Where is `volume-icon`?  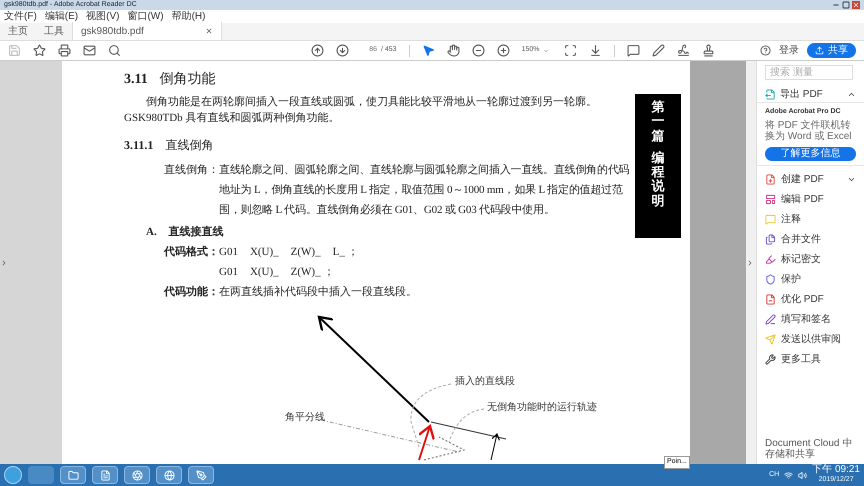 volume-icon is located at coordinates (803, 475).